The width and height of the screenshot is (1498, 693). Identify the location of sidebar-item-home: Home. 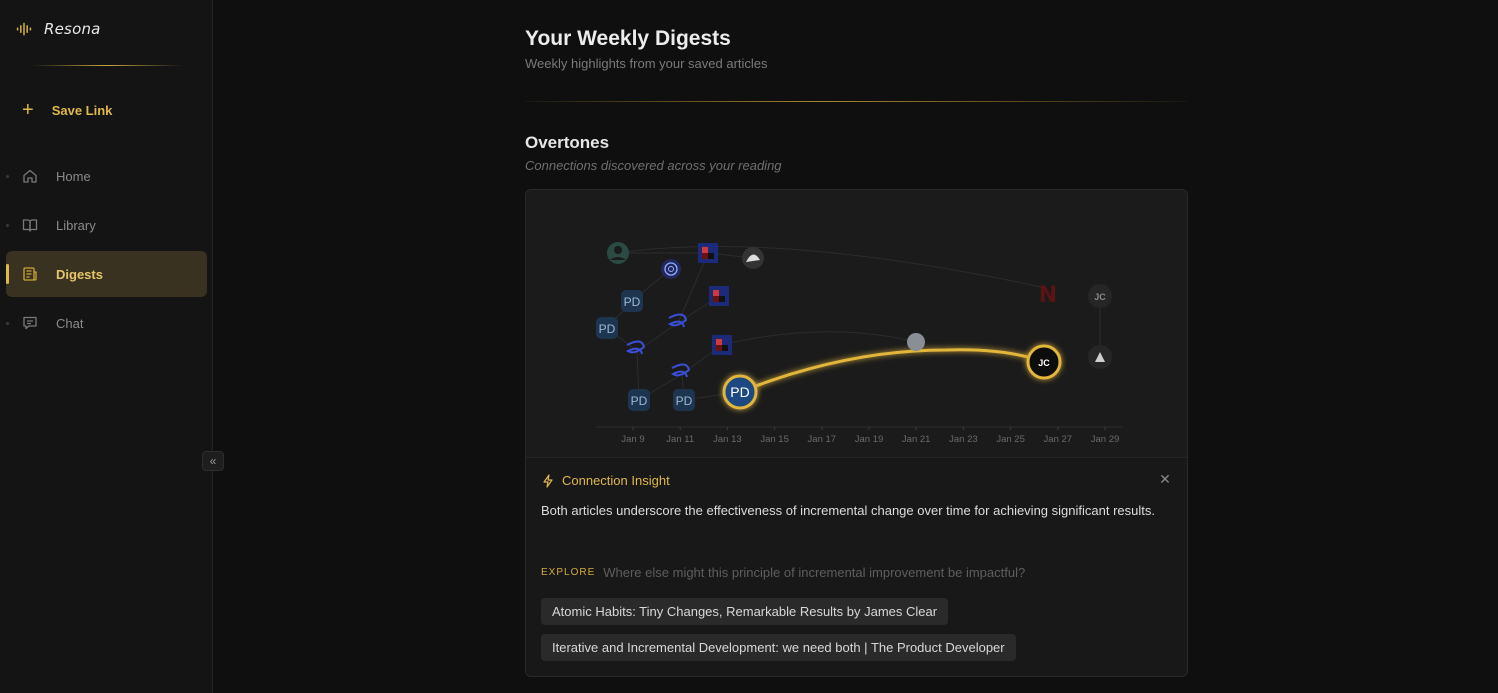
(106, 176).